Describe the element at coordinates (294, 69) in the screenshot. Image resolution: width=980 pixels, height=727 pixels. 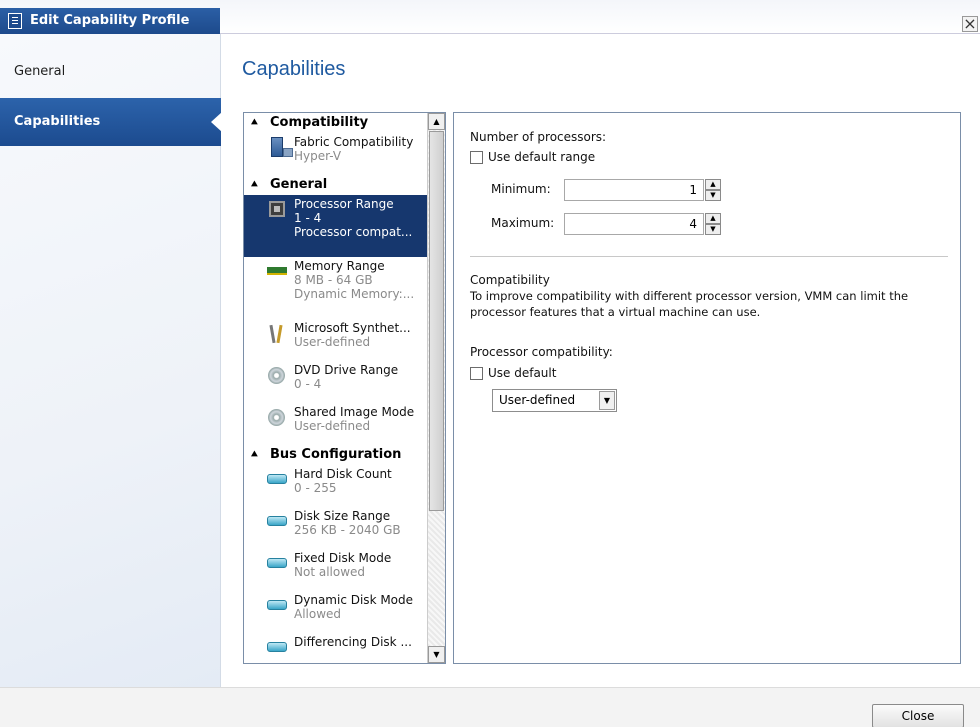
I see `page-title: Capabilities` at that location.